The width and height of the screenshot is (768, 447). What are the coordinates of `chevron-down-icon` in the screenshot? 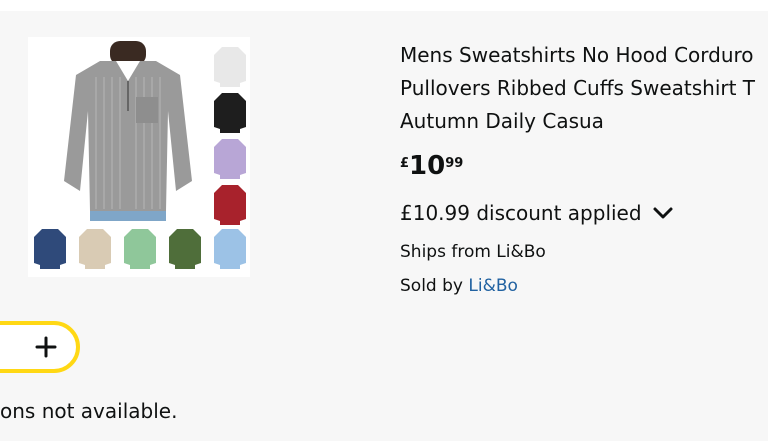 It's located at (663, 213).